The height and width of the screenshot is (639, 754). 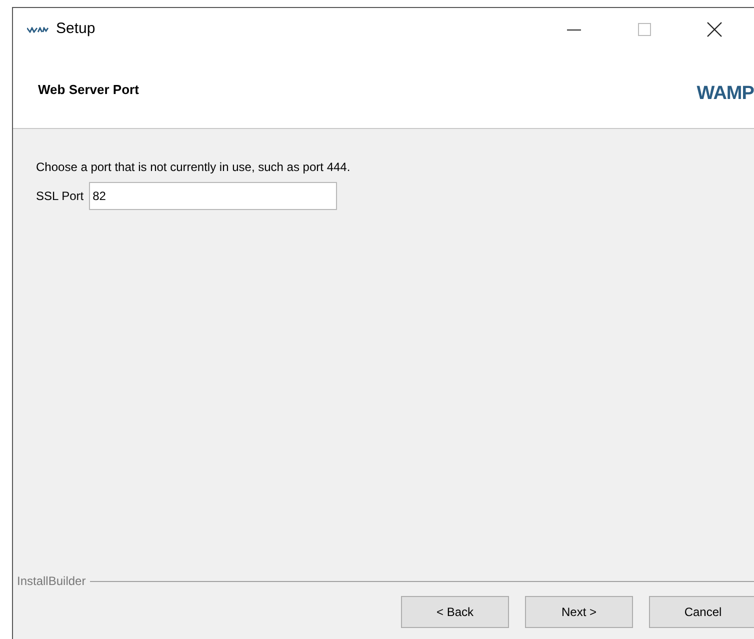 What do you see at coordinates (194, 167) in the screenshot?
I see `instruction-text: Choose a port that is not currently in use, such as port 444.` at bounding box center [194, 167].